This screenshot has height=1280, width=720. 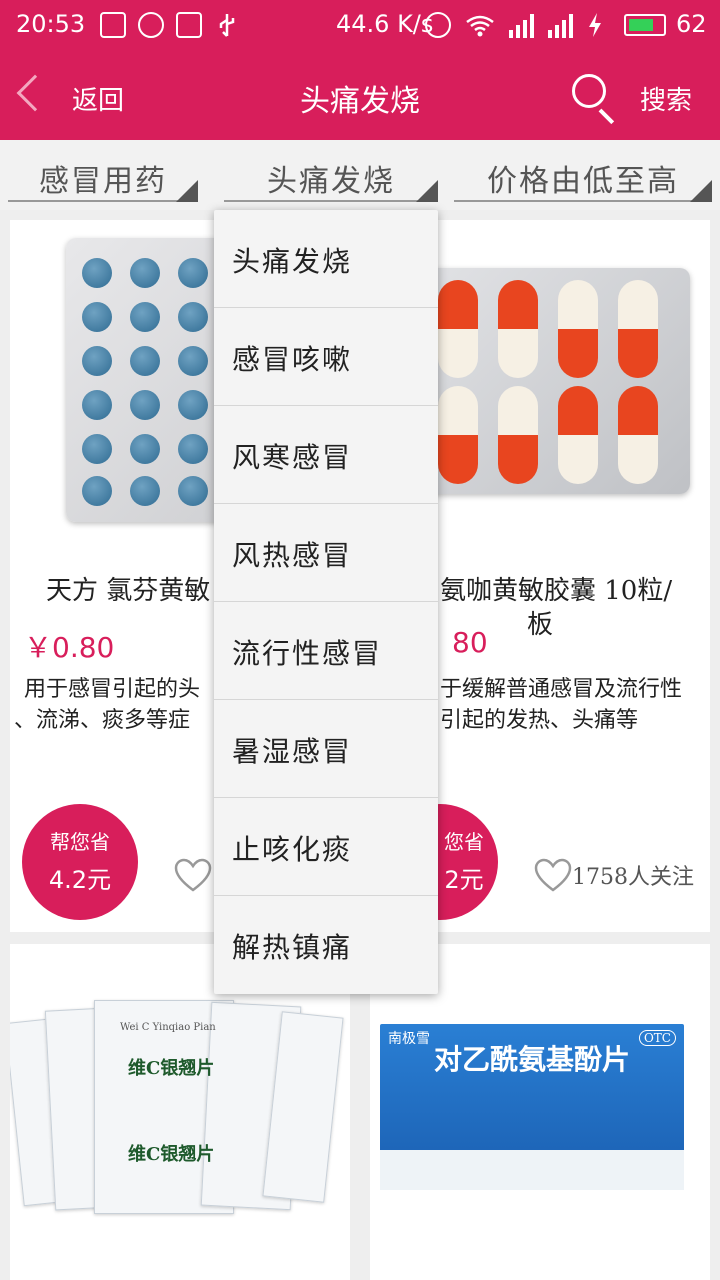 I want to click on filter-subcategory: 头痛发烧, so click(x=331, y=172).